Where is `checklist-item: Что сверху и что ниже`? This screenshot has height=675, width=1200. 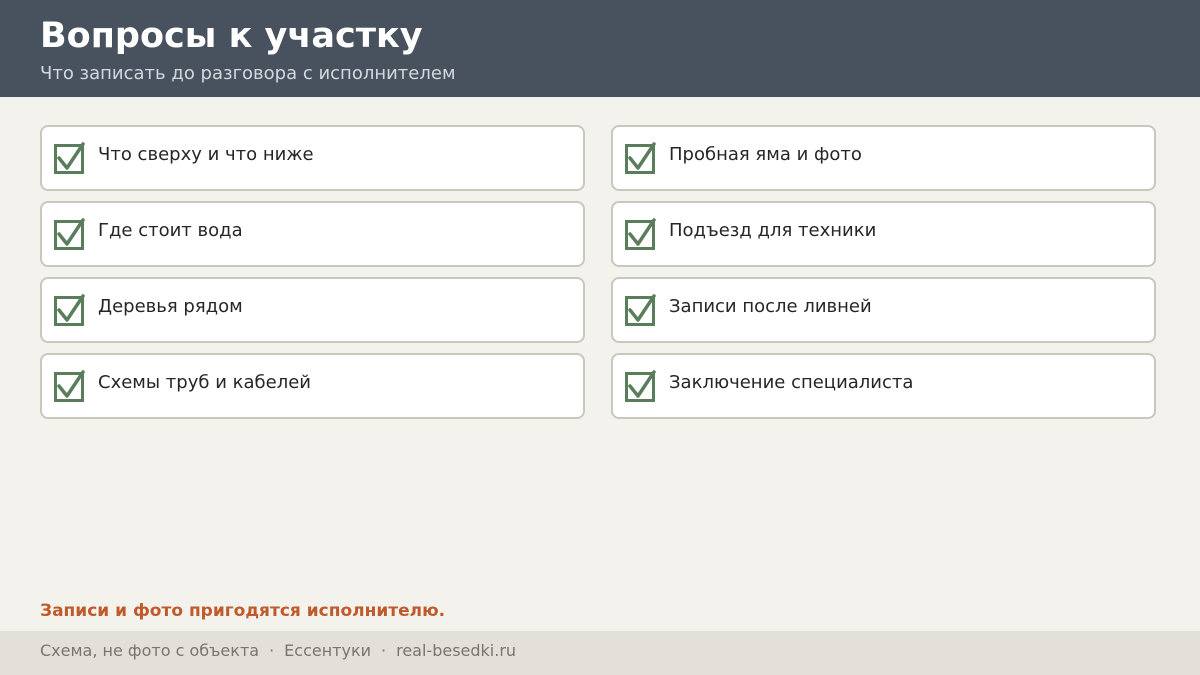
checklist-item: Что сверху и что ниже is located at coordinates (312, 158).